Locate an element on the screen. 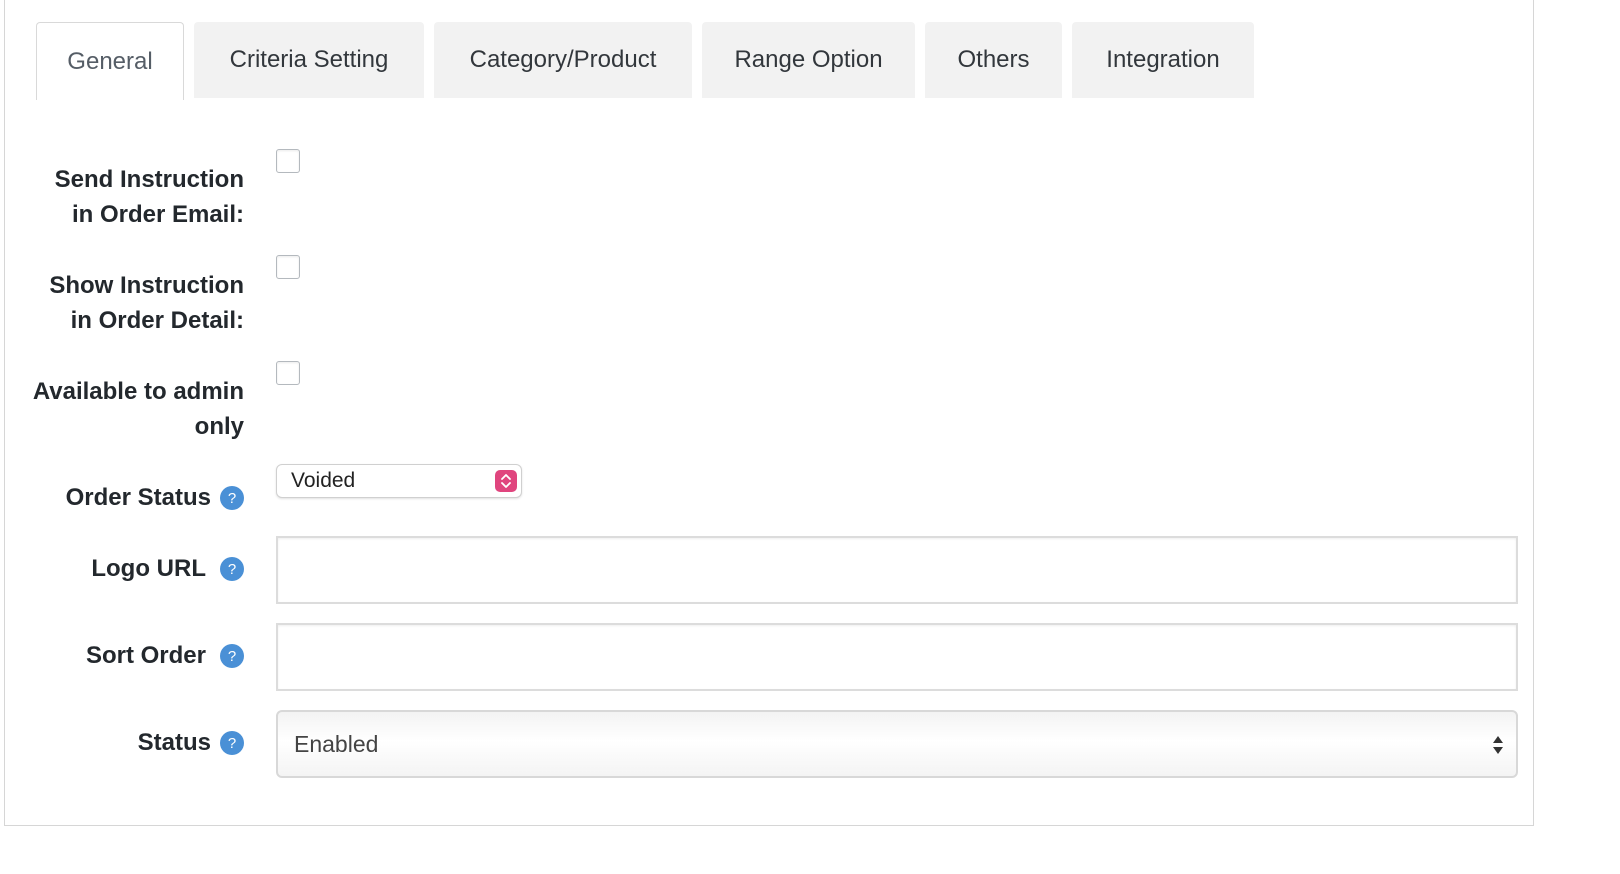 The height and width of the screenshot is (874, 1620). logo-url-input is located at coordinates (897, 570).